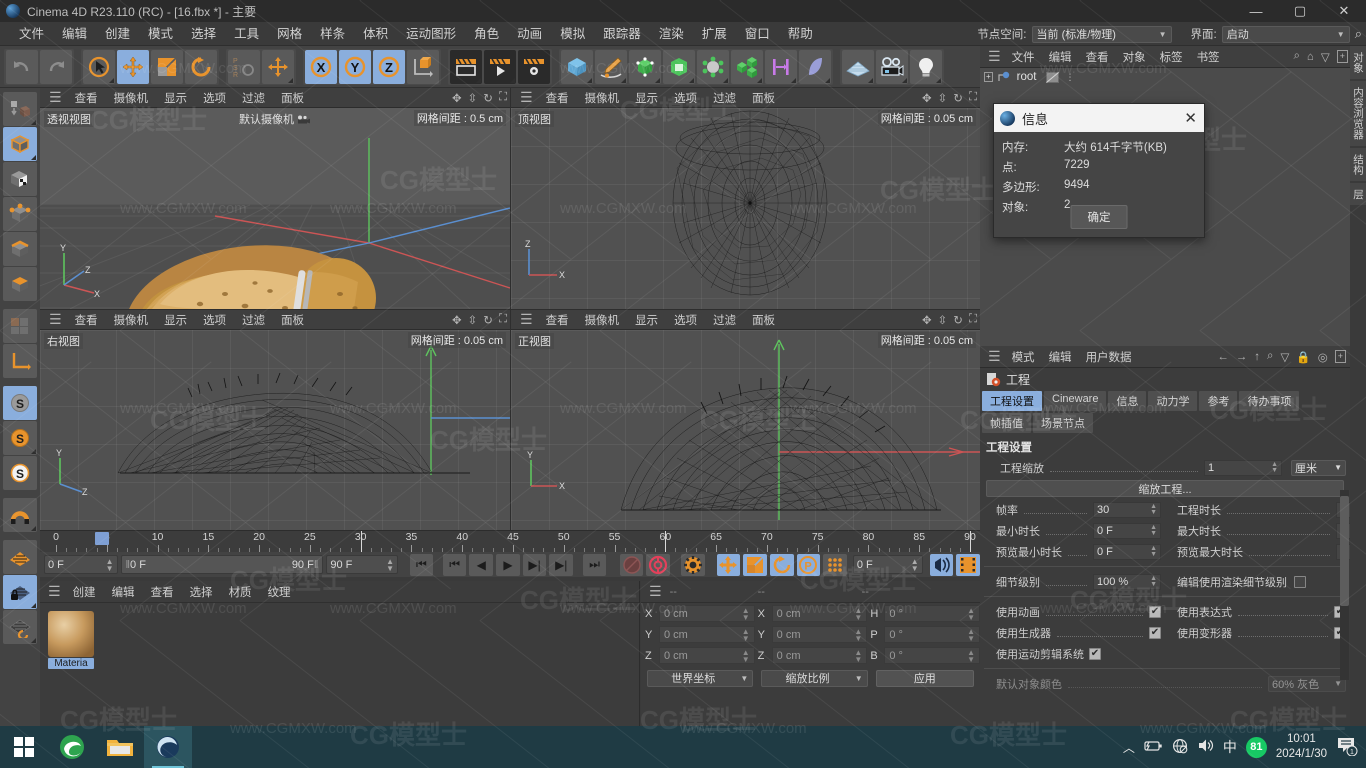 The width and height of the screenshot is (1366, 768). Describe the element at coordinates (685, 320) in the screenshot. I see `vp3-menu-options: 选项` at that location.